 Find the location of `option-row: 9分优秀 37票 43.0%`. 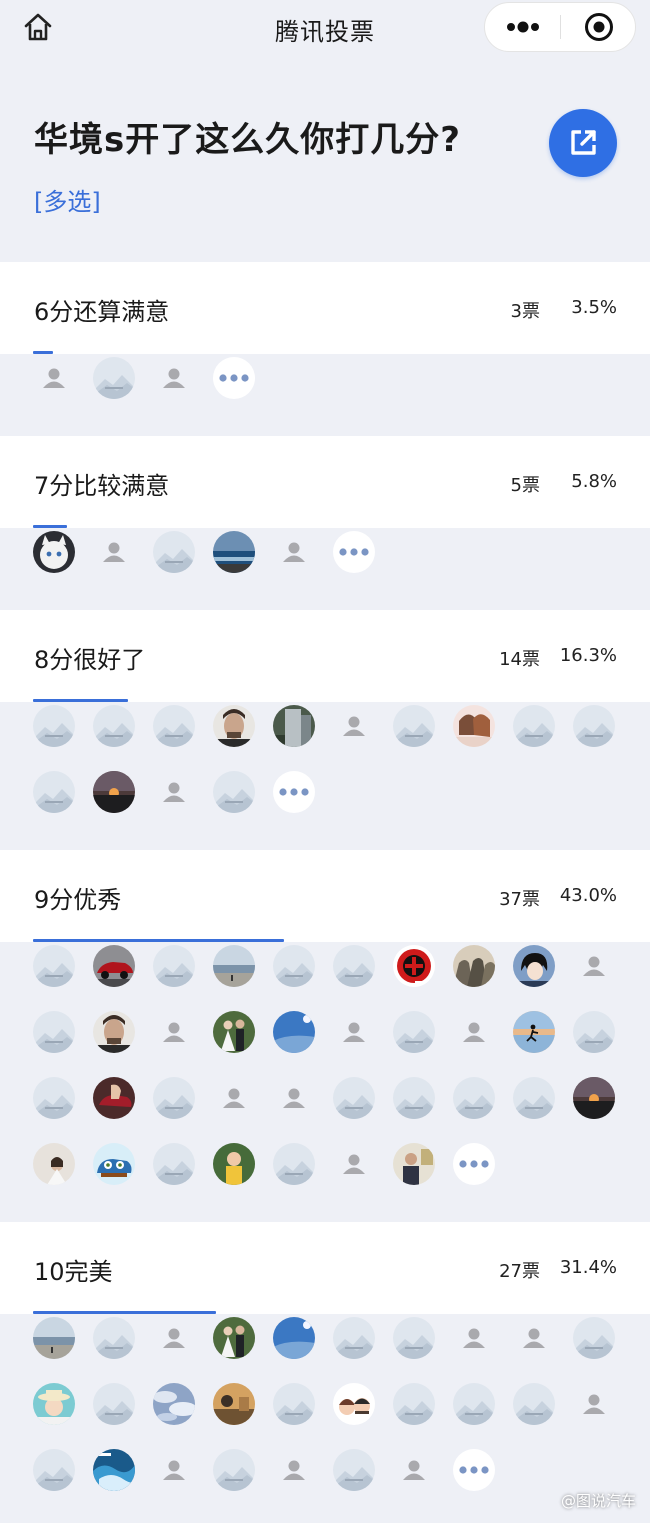

option-row: 9分优秀 37票 43.0% is located at coordinates (325, 896).